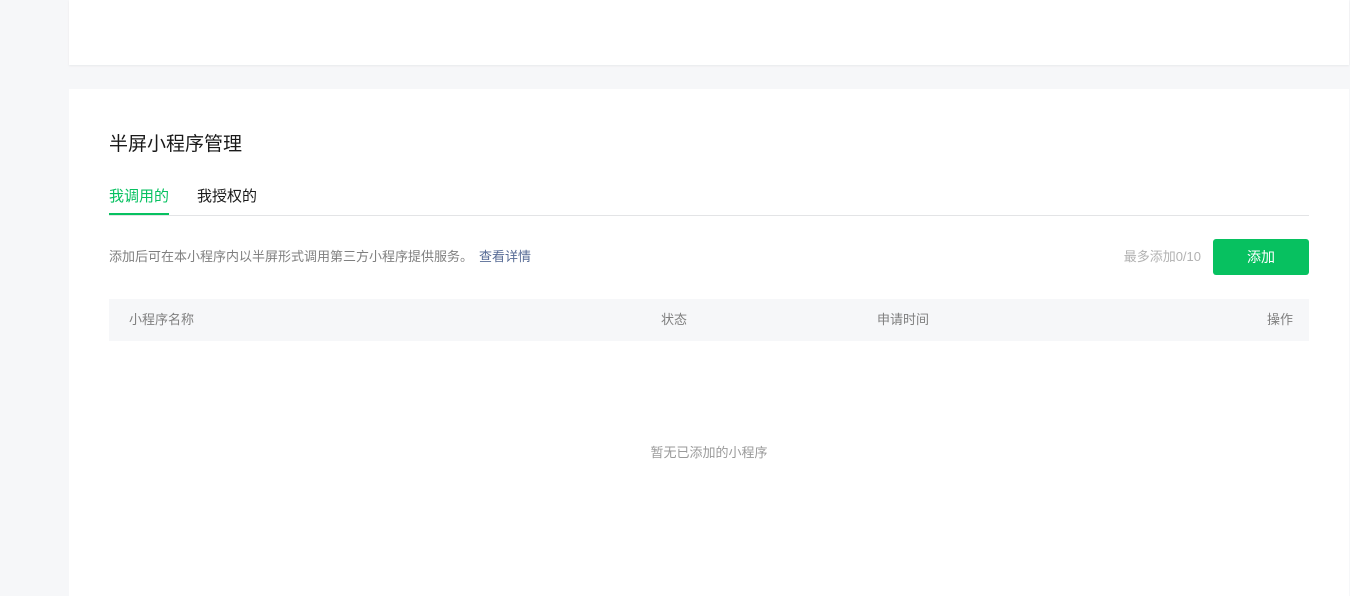 This screenshot has height=596, width=1350. What do you see at coordinates (709, 201) in the screenshot?
I see `tab-bar: 我调用的 我授权的` at bounding box center [709, 201].